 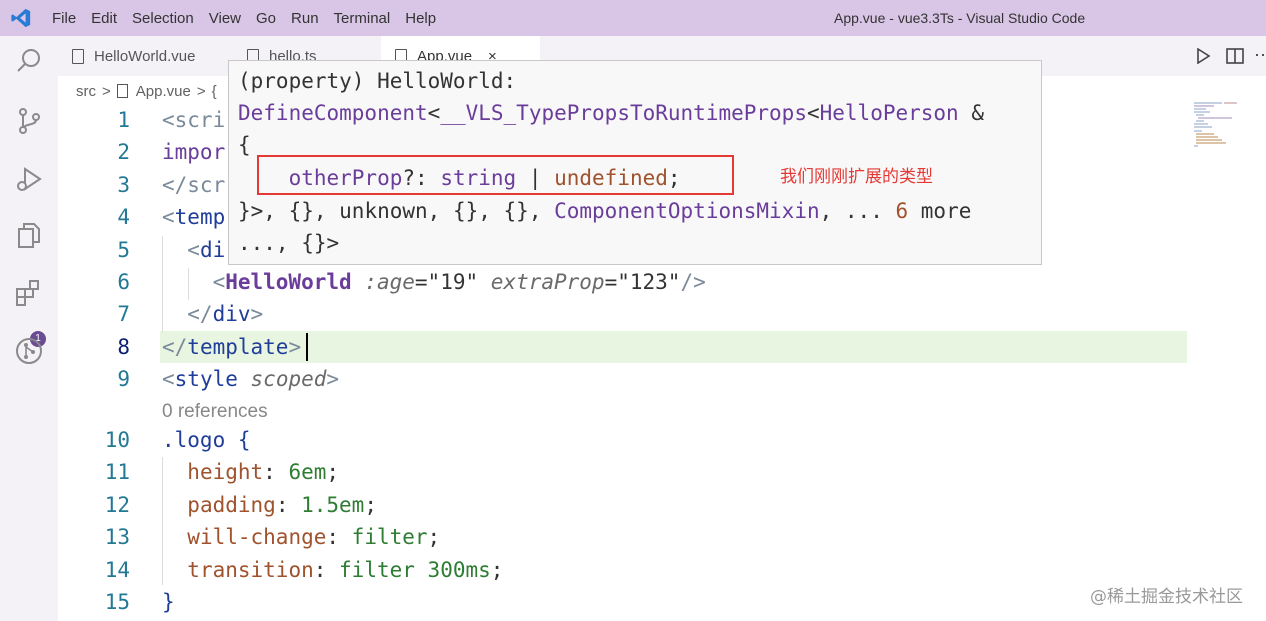 I want to click on code-token: impor, so click(x=194, y=152).